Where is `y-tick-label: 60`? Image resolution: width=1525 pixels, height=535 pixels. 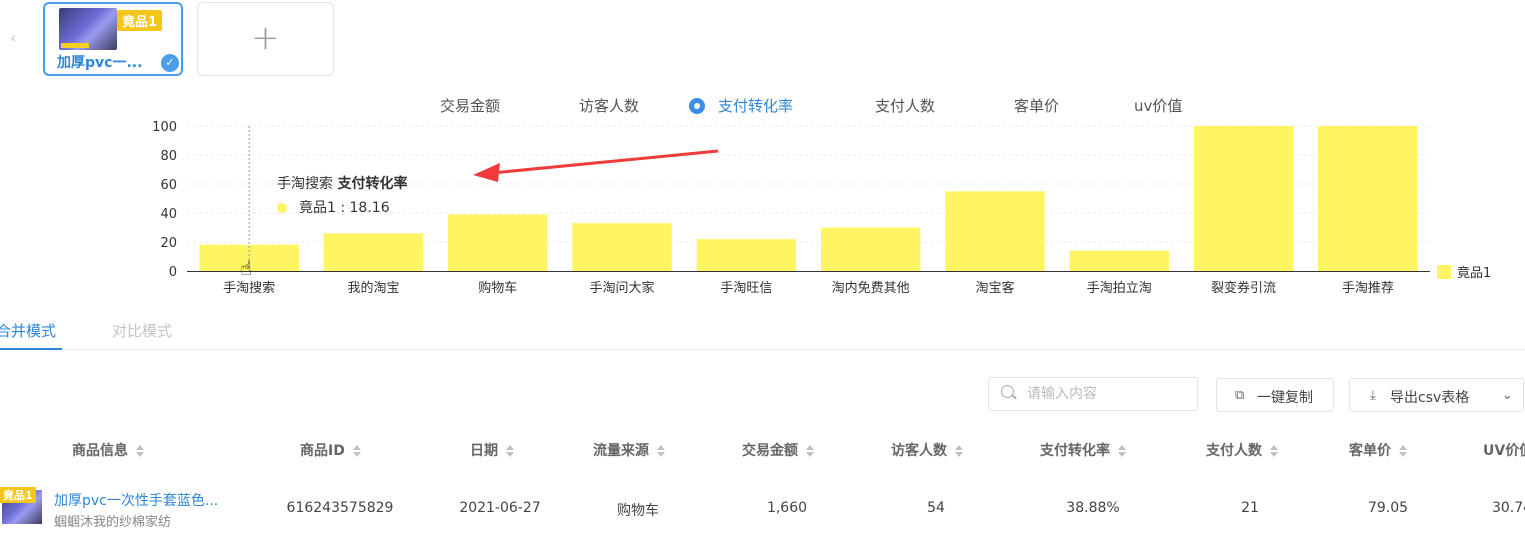
y-tick-label: 60 is located at coordinates (168, 185).